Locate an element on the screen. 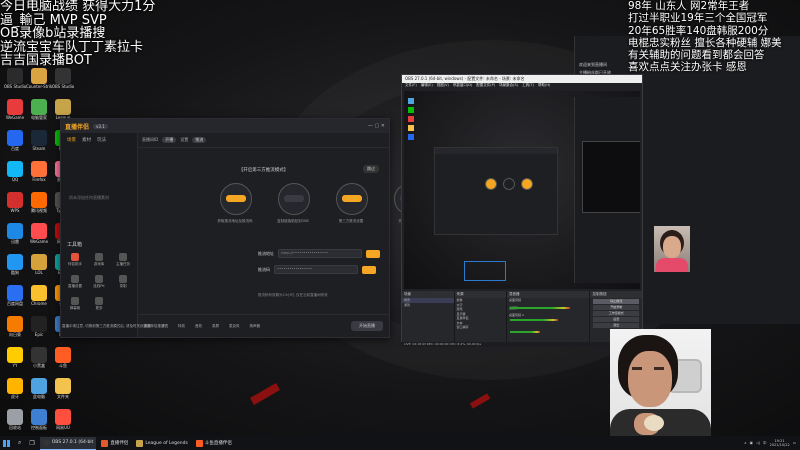 This screenshot has width=800, height=450. settings-button: 设置 is located at coordinates (616, 319).